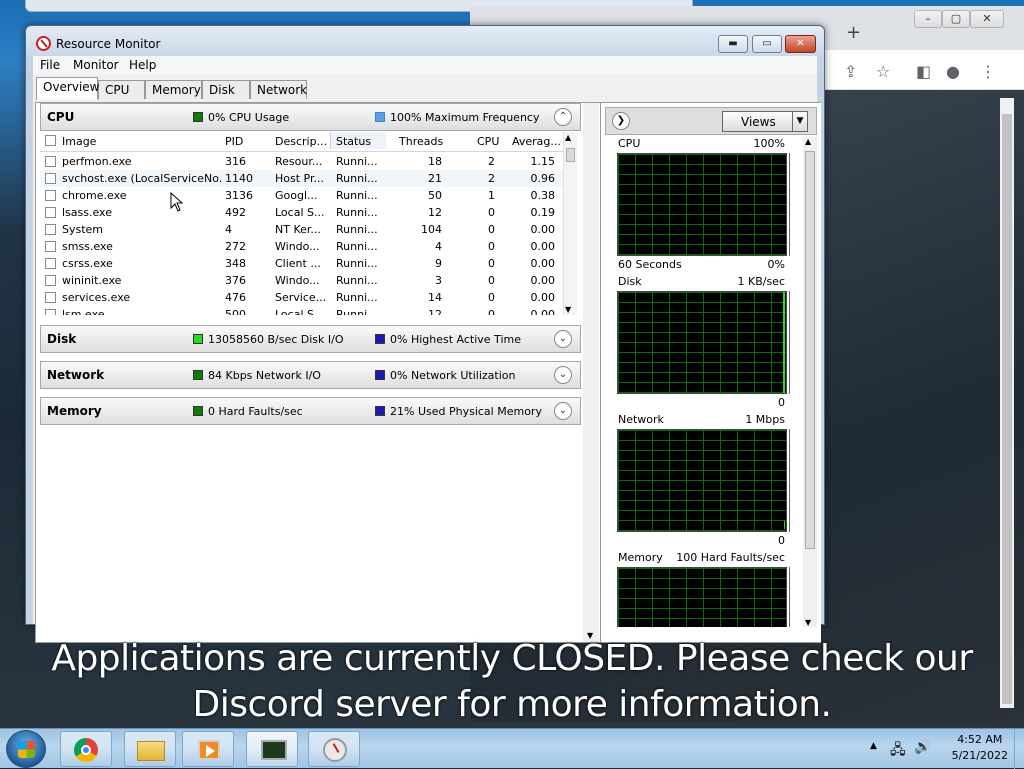 Image resolution: width=1024 pixels, height=769 pixels. What do you see at coordinates (563, 375) in the screenshot?
I see `expand-network-icon: ⌄` at bounding box center [563, 375].